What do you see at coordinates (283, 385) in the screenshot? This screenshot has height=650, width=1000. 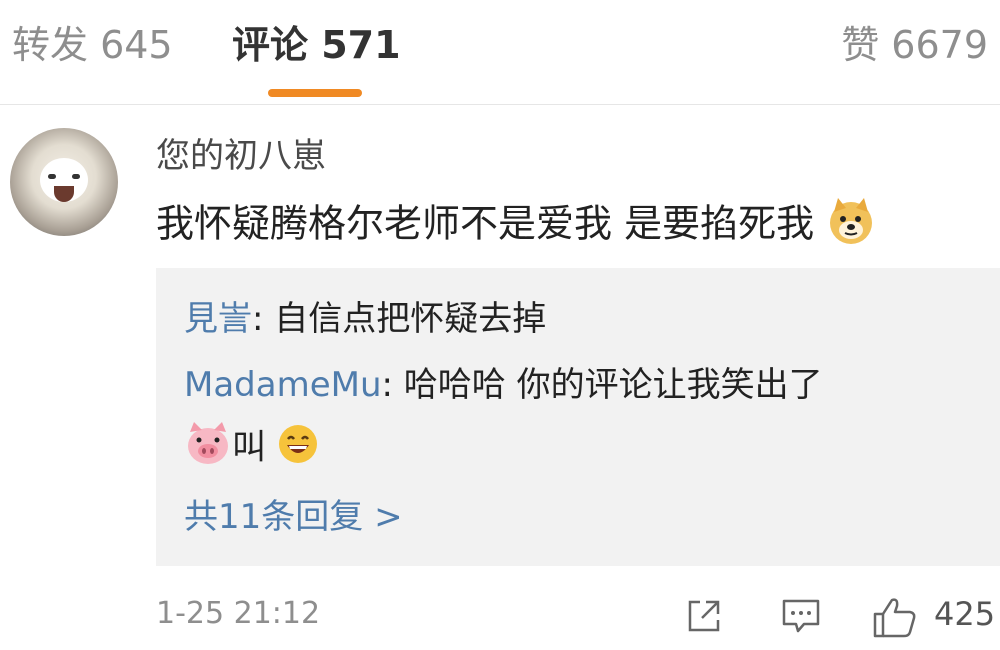 I see `reply-username: MadameMu` at bounding box center [283, 385].